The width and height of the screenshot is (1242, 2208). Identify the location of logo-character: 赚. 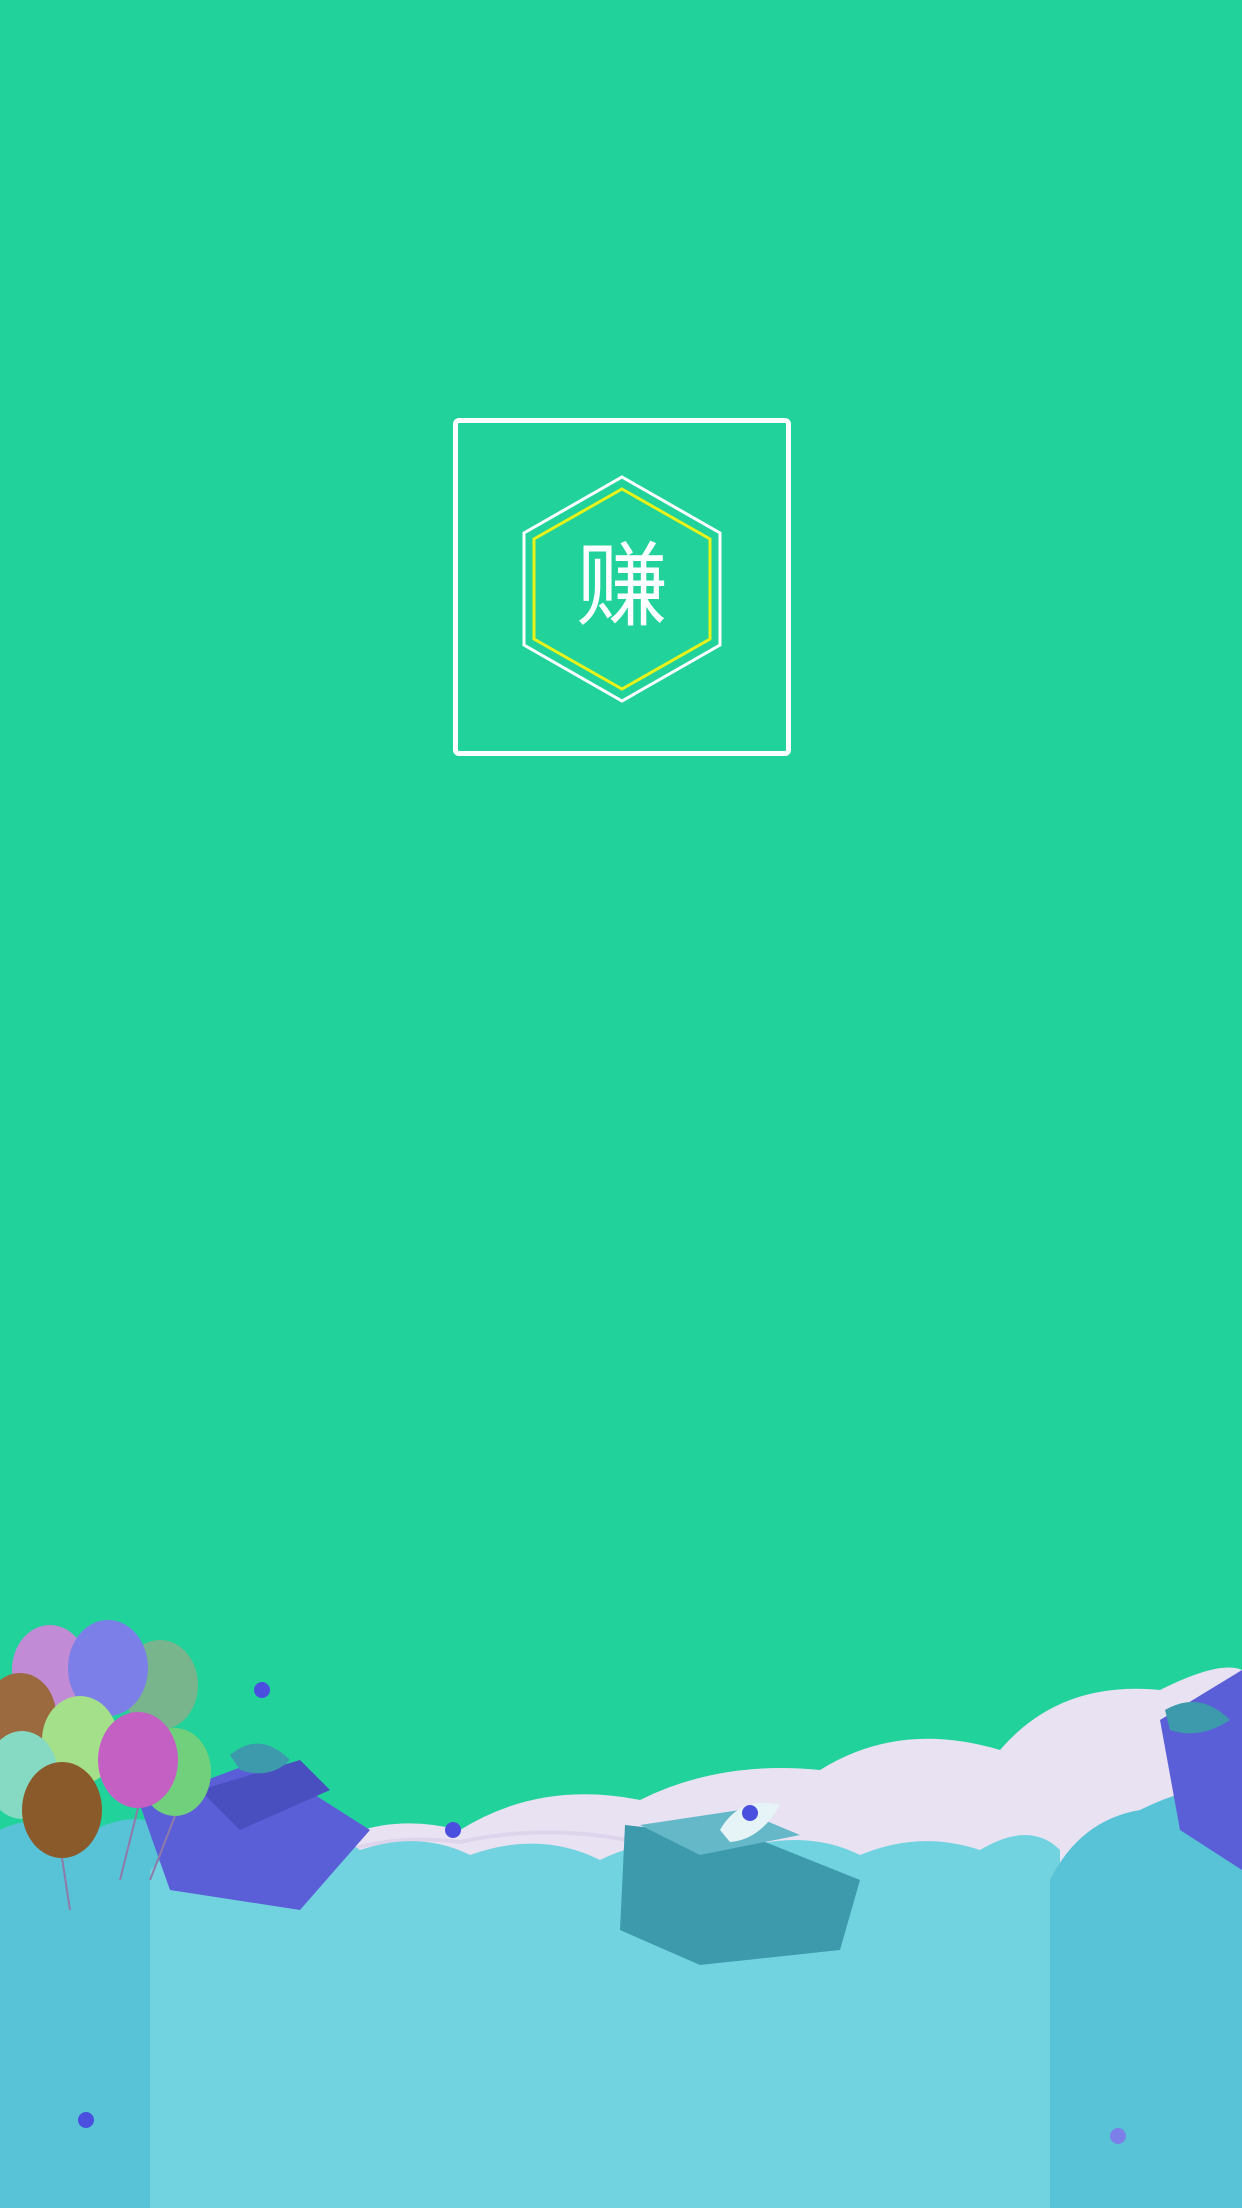
(621, 586).